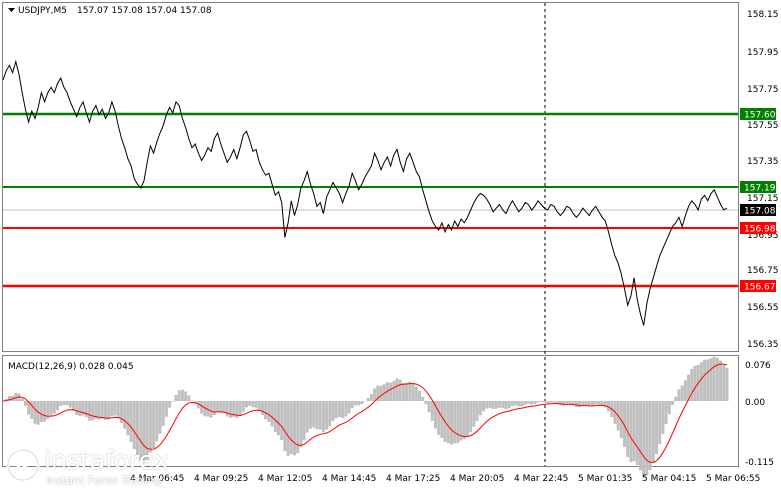  What do you see at coordinates (758, 228) in the screenshot?
I see `level-tag-156-98: 156.98` at bounding box center [758, 228].